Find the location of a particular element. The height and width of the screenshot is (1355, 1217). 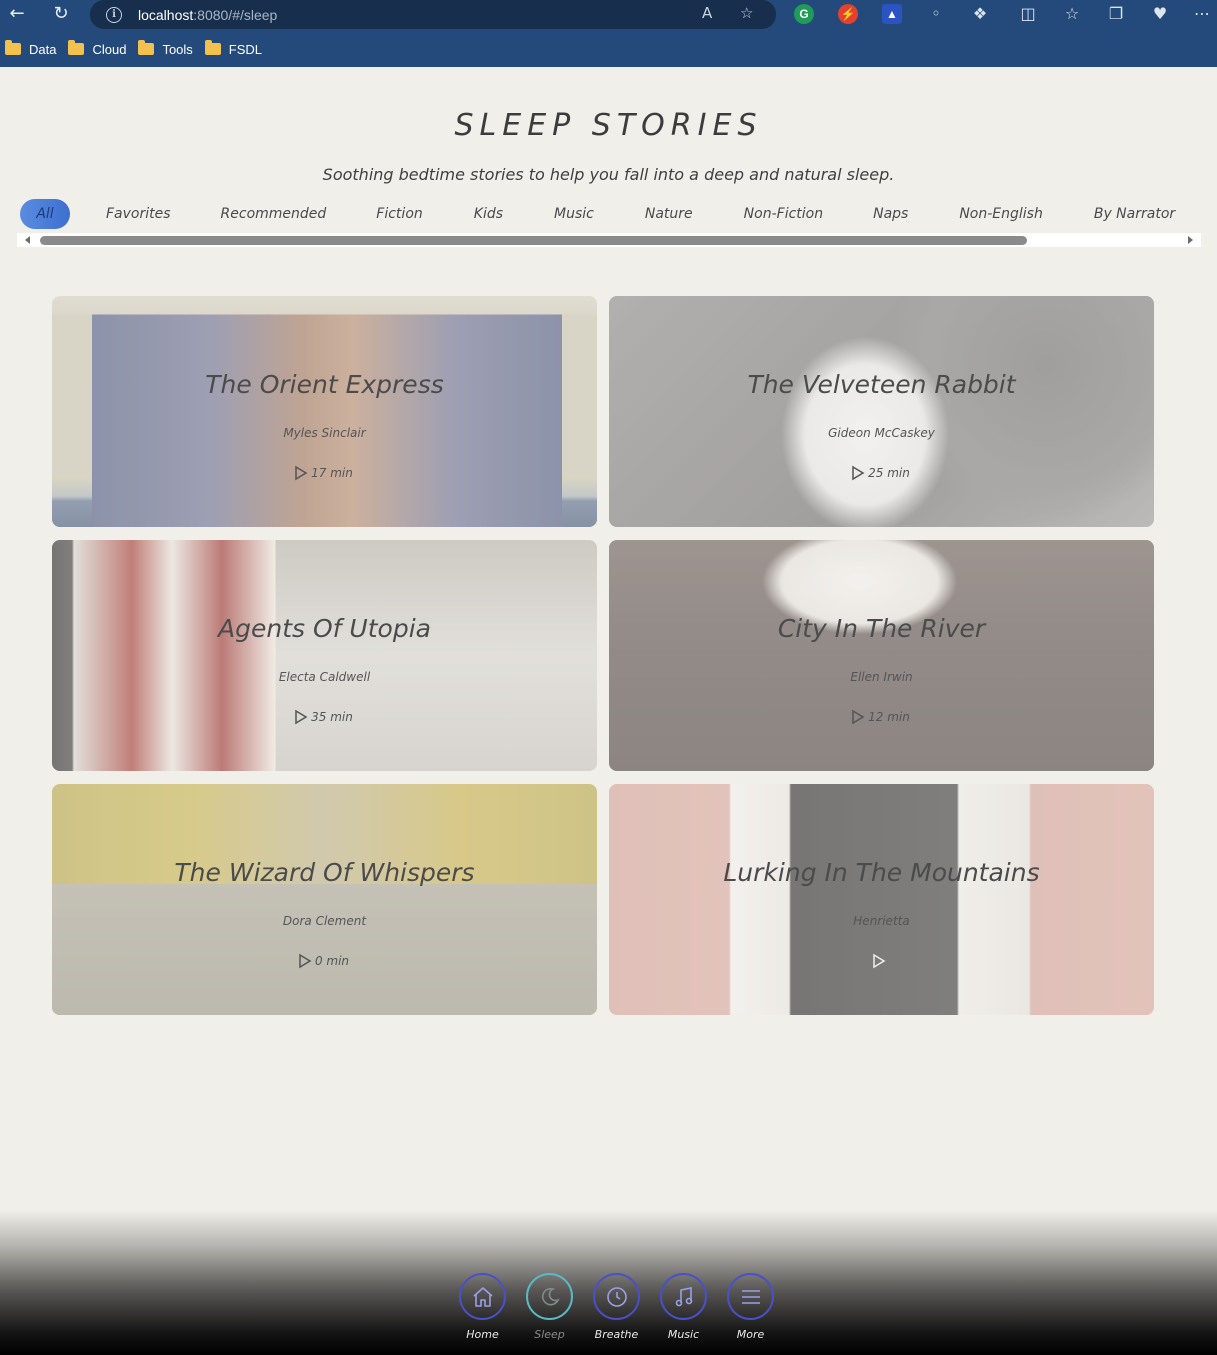

story-card-lurking-in-the-mountains: Lurking In The Mountains Henrietta is located at coordinates (881, 899).